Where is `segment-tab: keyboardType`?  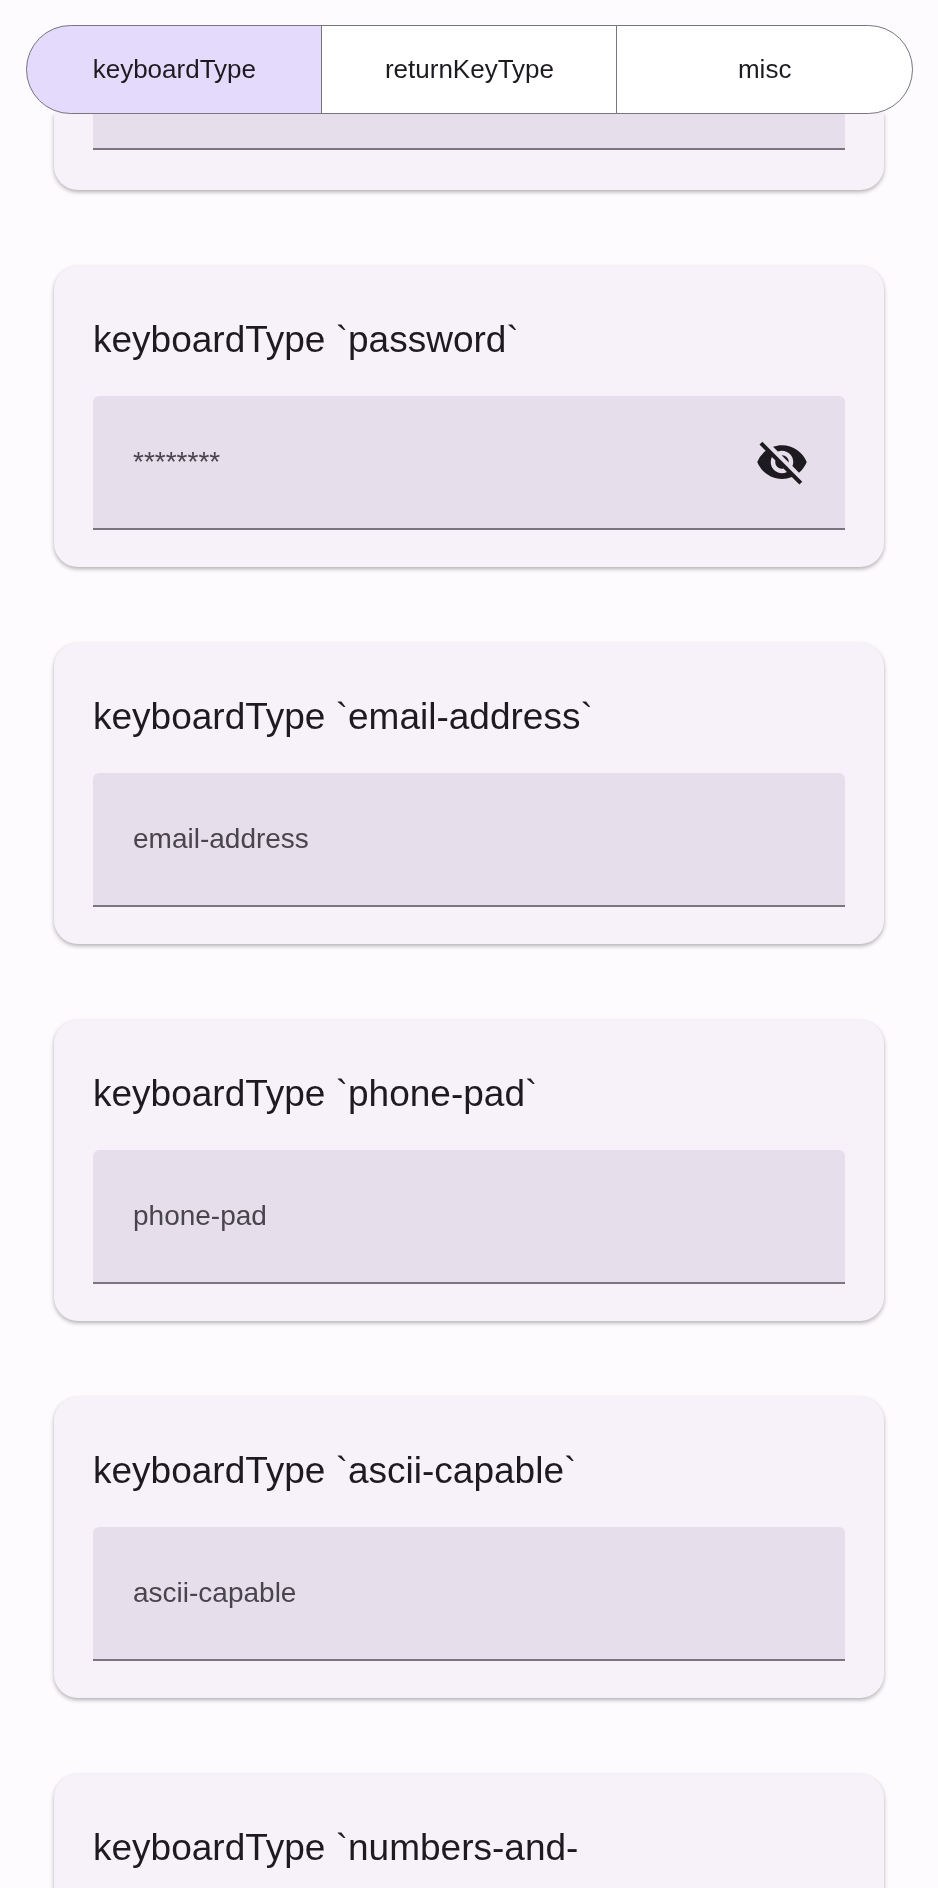
segment-tab: keyboardType is located at coordinates (174, 69).